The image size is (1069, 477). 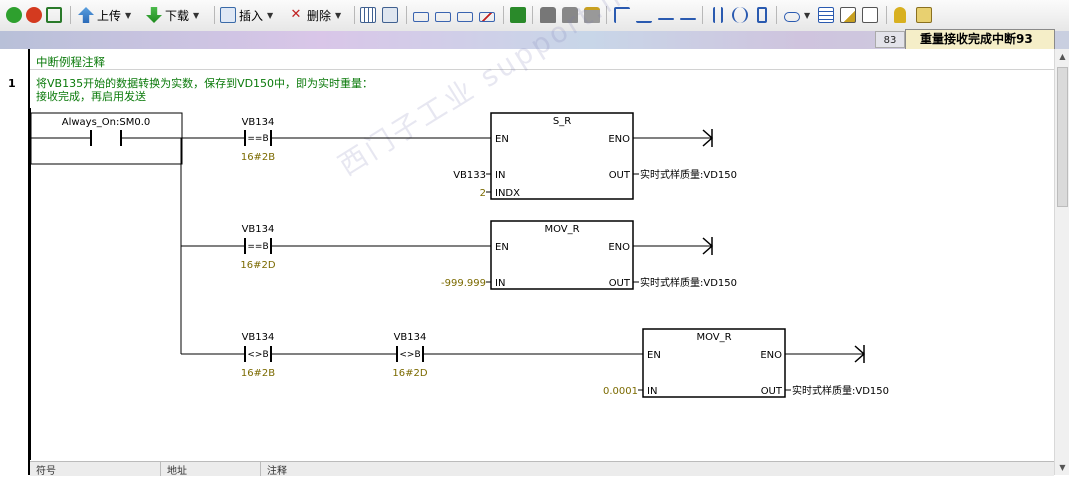 I want to click on compare-contact-3b: <>B, so click(x=410, y=354).